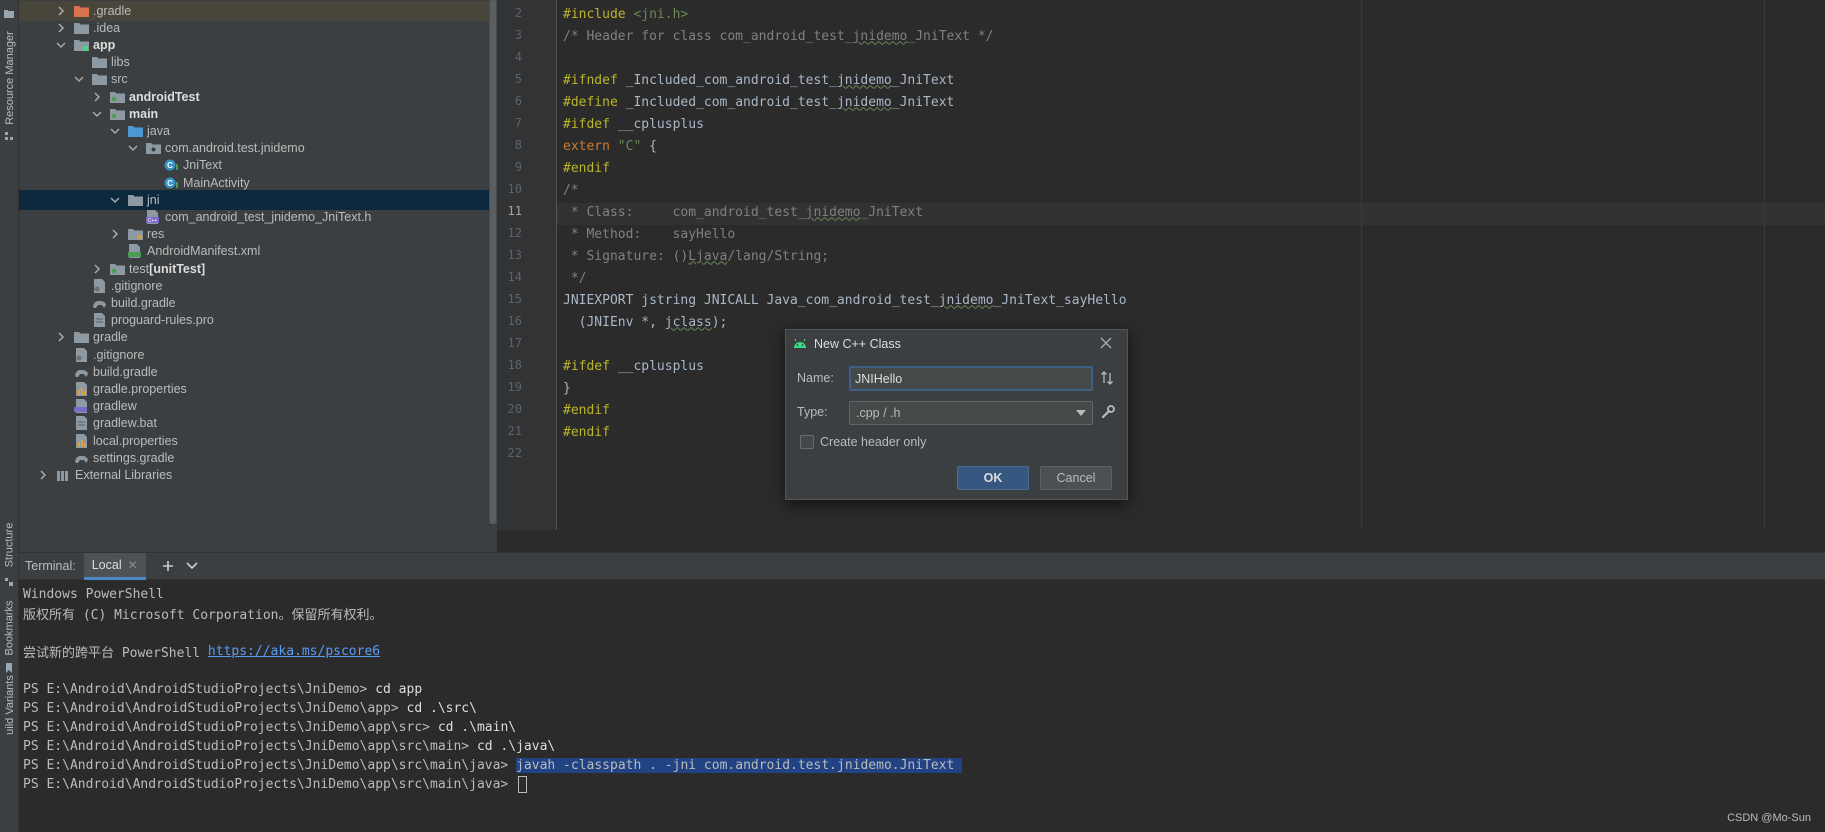 The width and height of the screenshot is (1825, 832). I want to click on terminal-text: 尝试新的跨平台 PowerShell, so click(115, 653).